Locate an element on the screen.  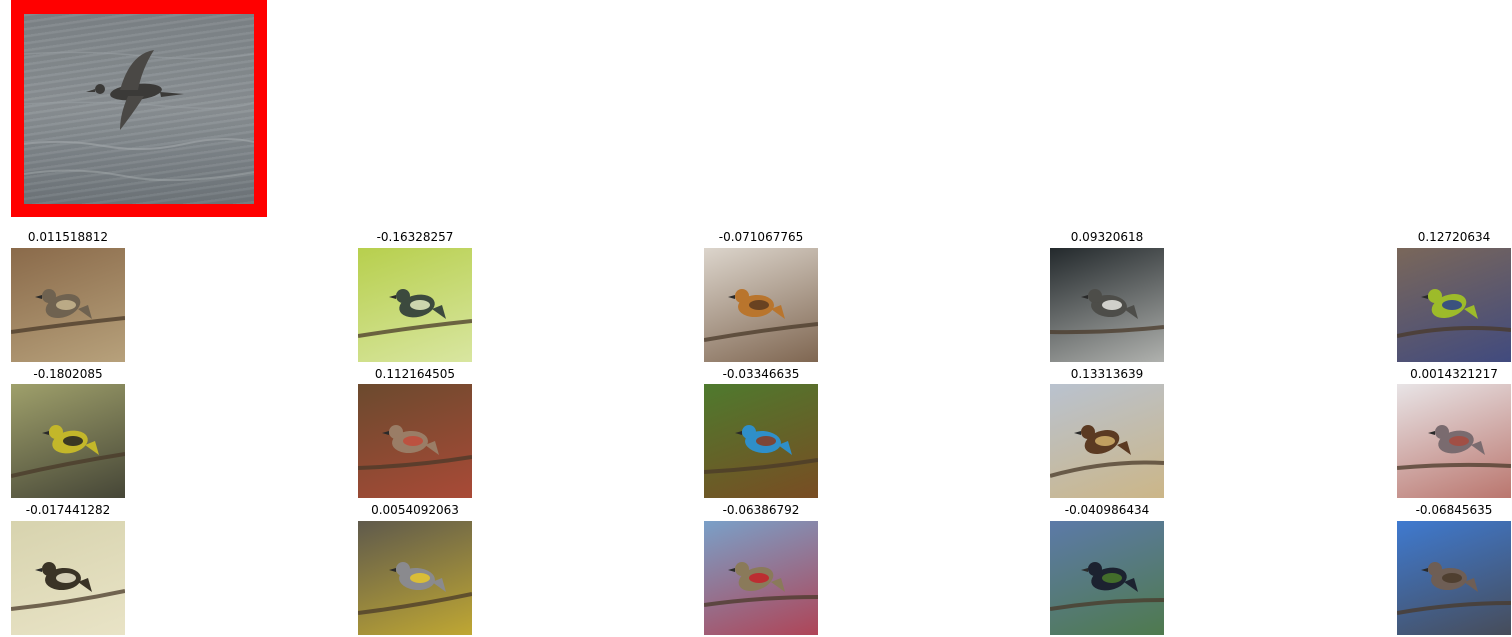
similarity-score: -0.040986434 is located at coordinates (1107, 510).